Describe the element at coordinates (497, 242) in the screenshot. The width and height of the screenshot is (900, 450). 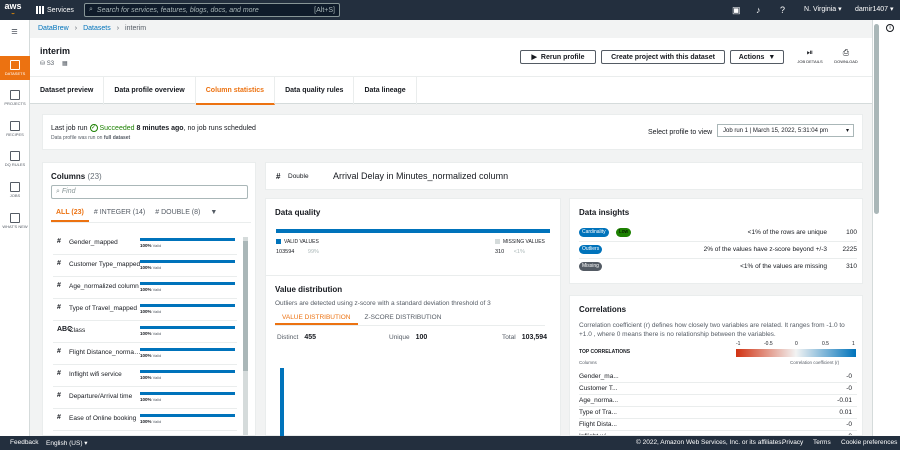
I see `missing-swatch` at that location.